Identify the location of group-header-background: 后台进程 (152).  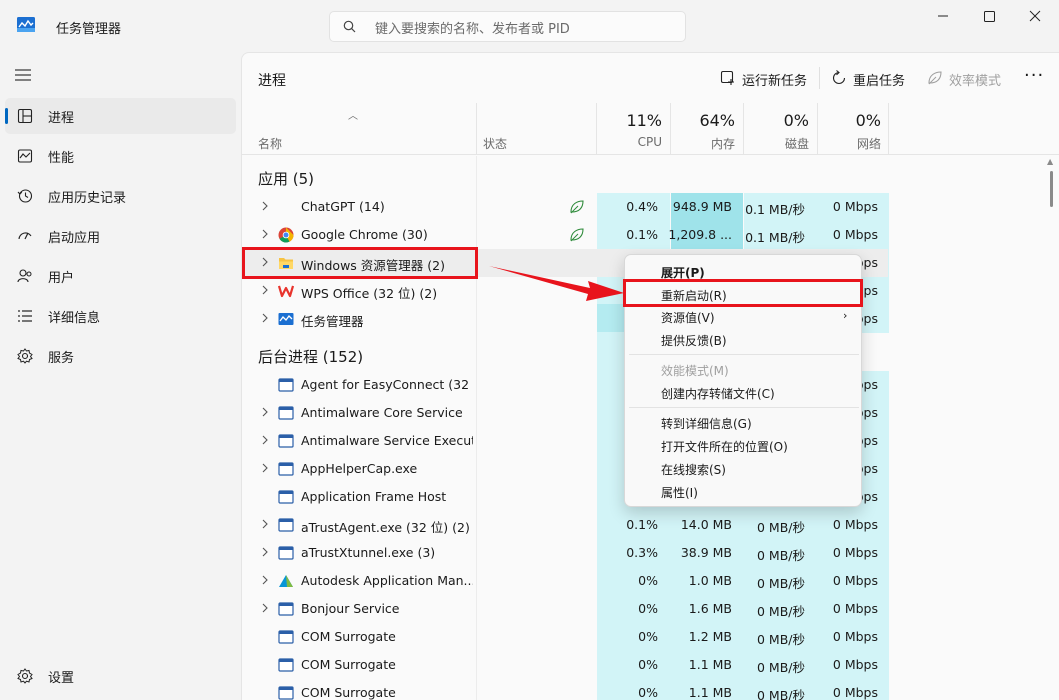
(311, 357).